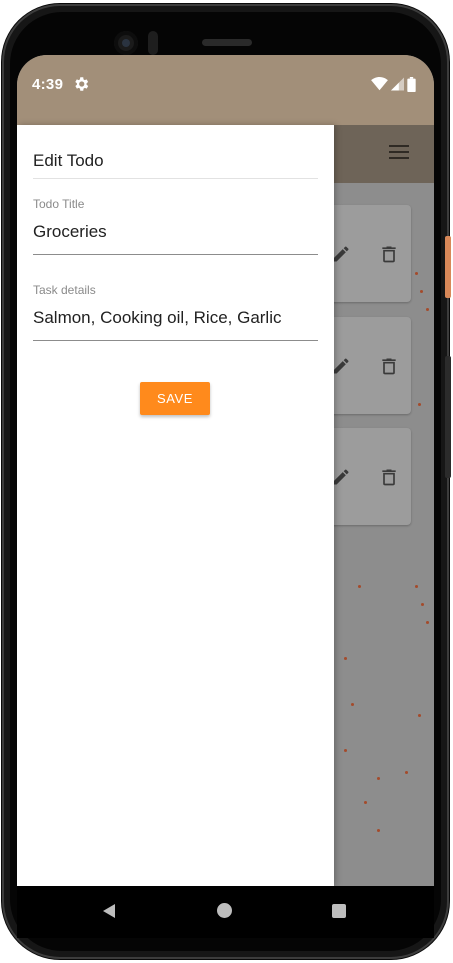 This screenshot has width=453, height=963. Describe the element at coordinates (397, 84) in the screenshot. I see `cell-signal-icon` at that location.